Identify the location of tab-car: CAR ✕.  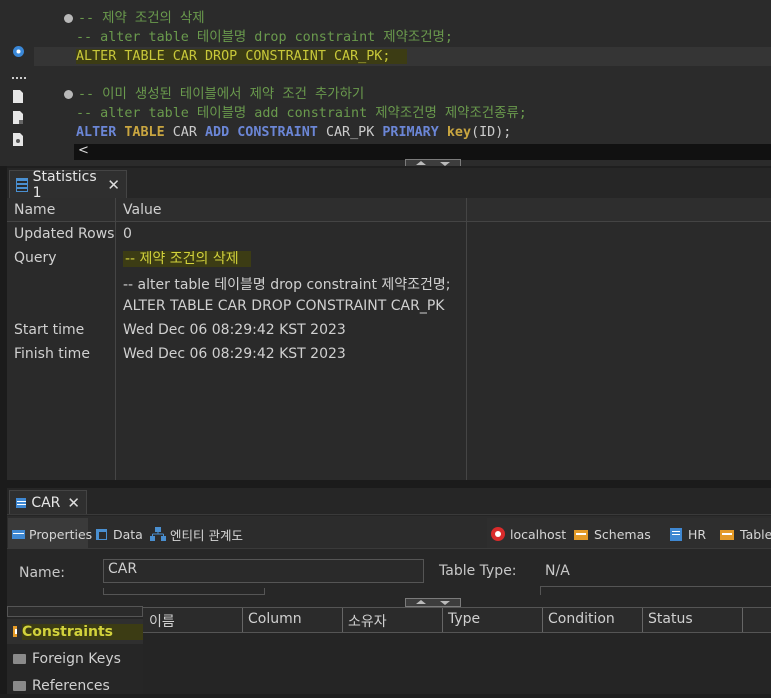
(48, 502).